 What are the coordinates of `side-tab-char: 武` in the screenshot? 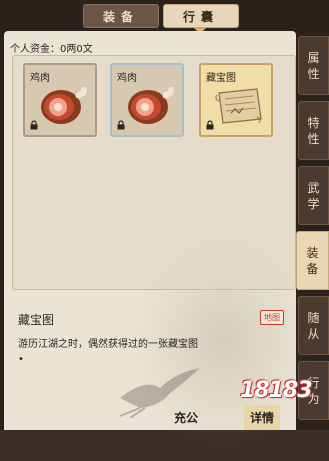 It's located at (313, 187).